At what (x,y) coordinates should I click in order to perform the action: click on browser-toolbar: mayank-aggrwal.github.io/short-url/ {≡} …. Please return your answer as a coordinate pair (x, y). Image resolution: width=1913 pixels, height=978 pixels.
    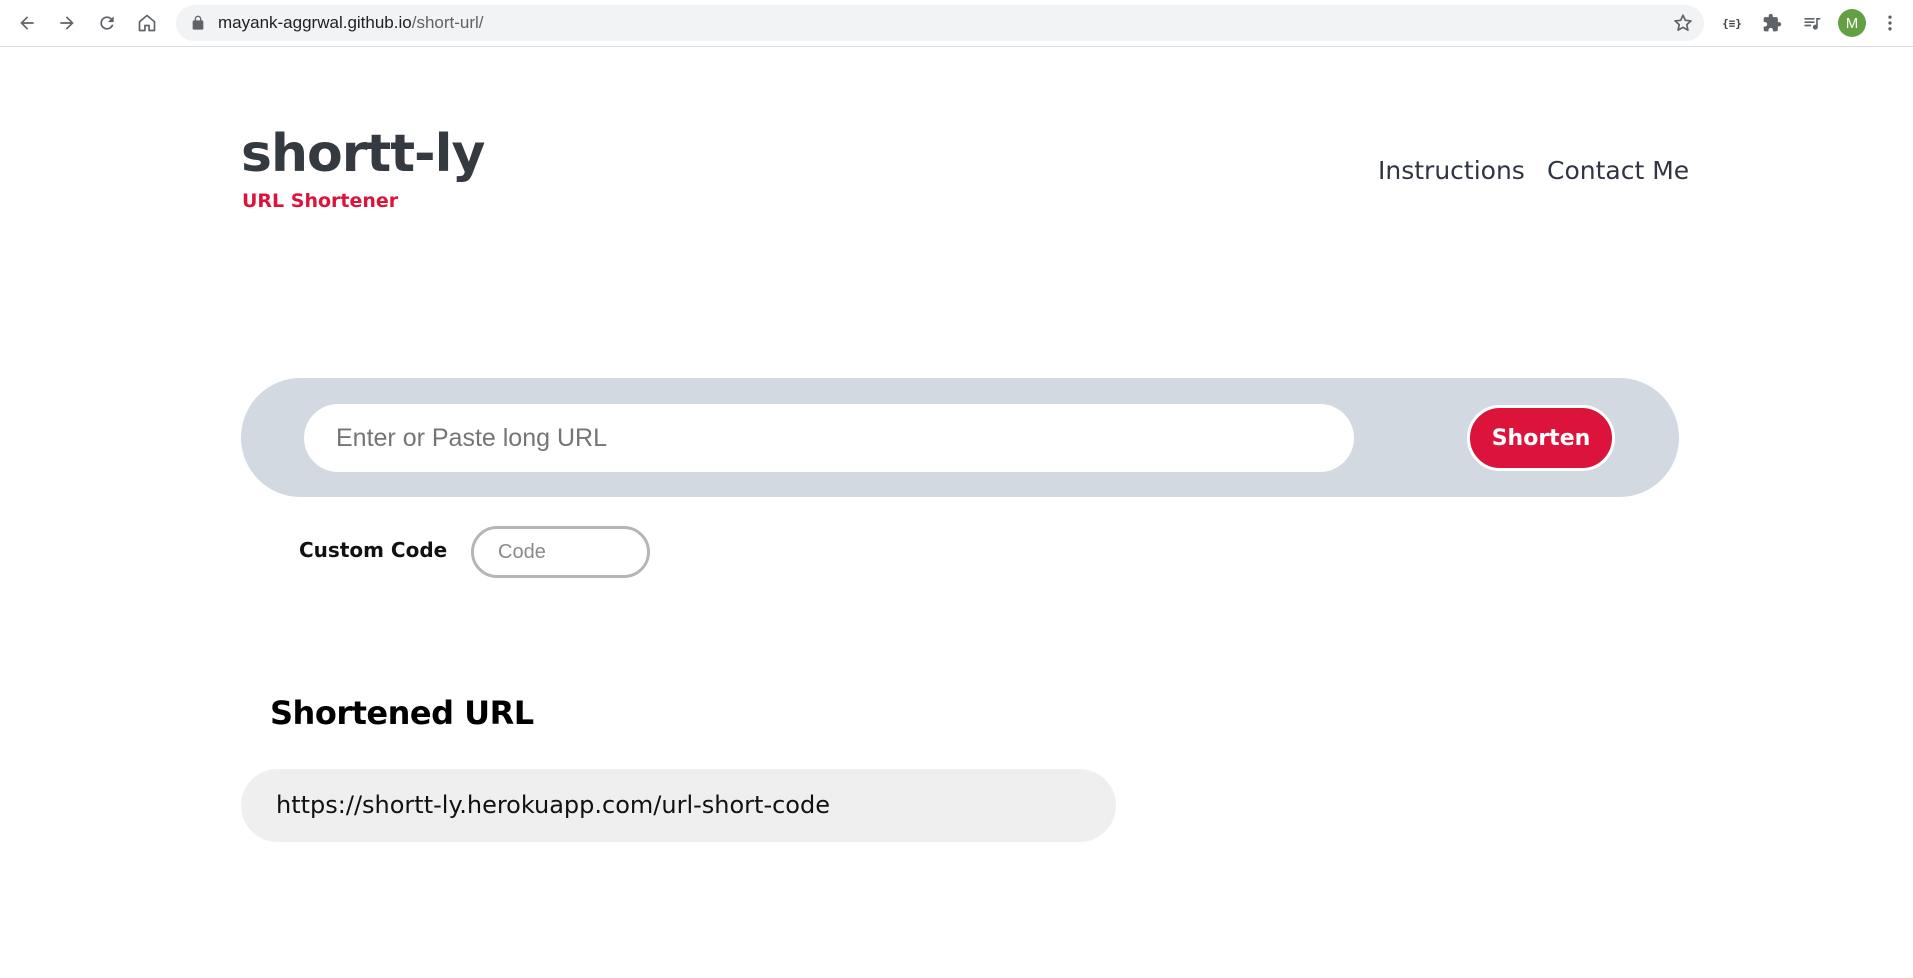
    Looking at the image, I should click on (956, 23).